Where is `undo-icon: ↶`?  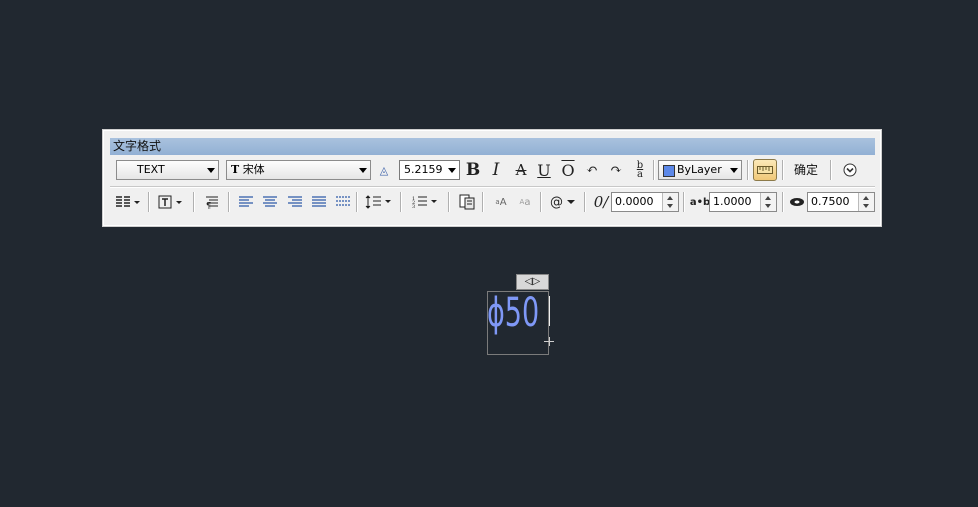 undo-icon: ↶ is located at coordinates (592, 170).